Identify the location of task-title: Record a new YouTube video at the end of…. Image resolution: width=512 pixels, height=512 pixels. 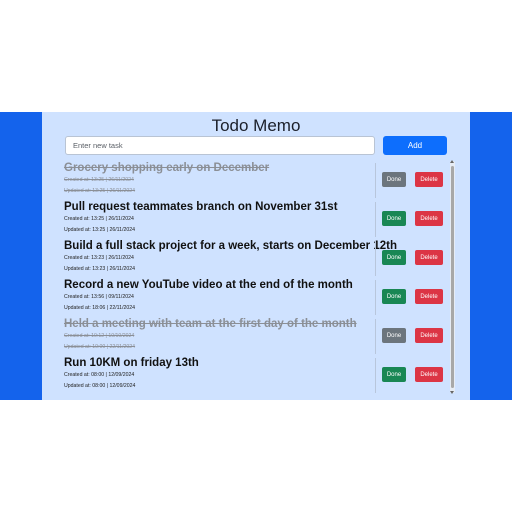
(208, 285).